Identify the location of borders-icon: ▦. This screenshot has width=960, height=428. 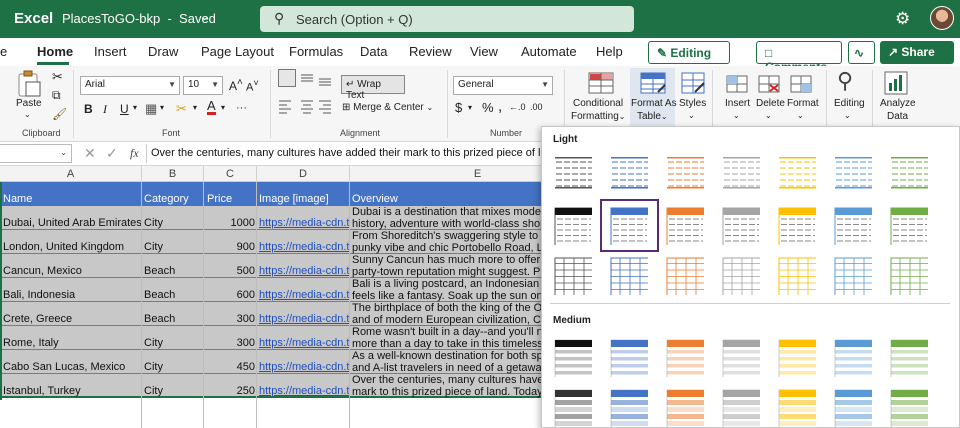
(151, 109).